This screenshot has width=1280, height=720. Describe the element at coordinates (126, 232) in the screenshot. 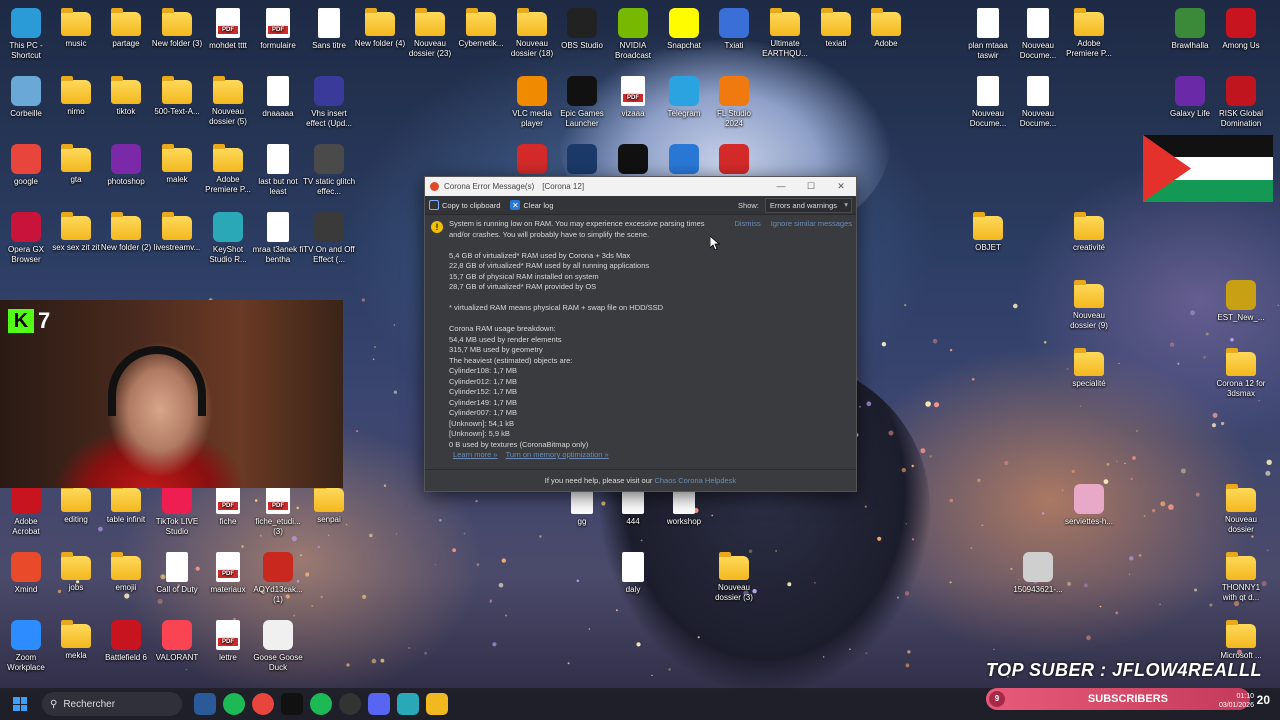

I see `desktop-icon-new-folder-2: New folder (2)` at that location.